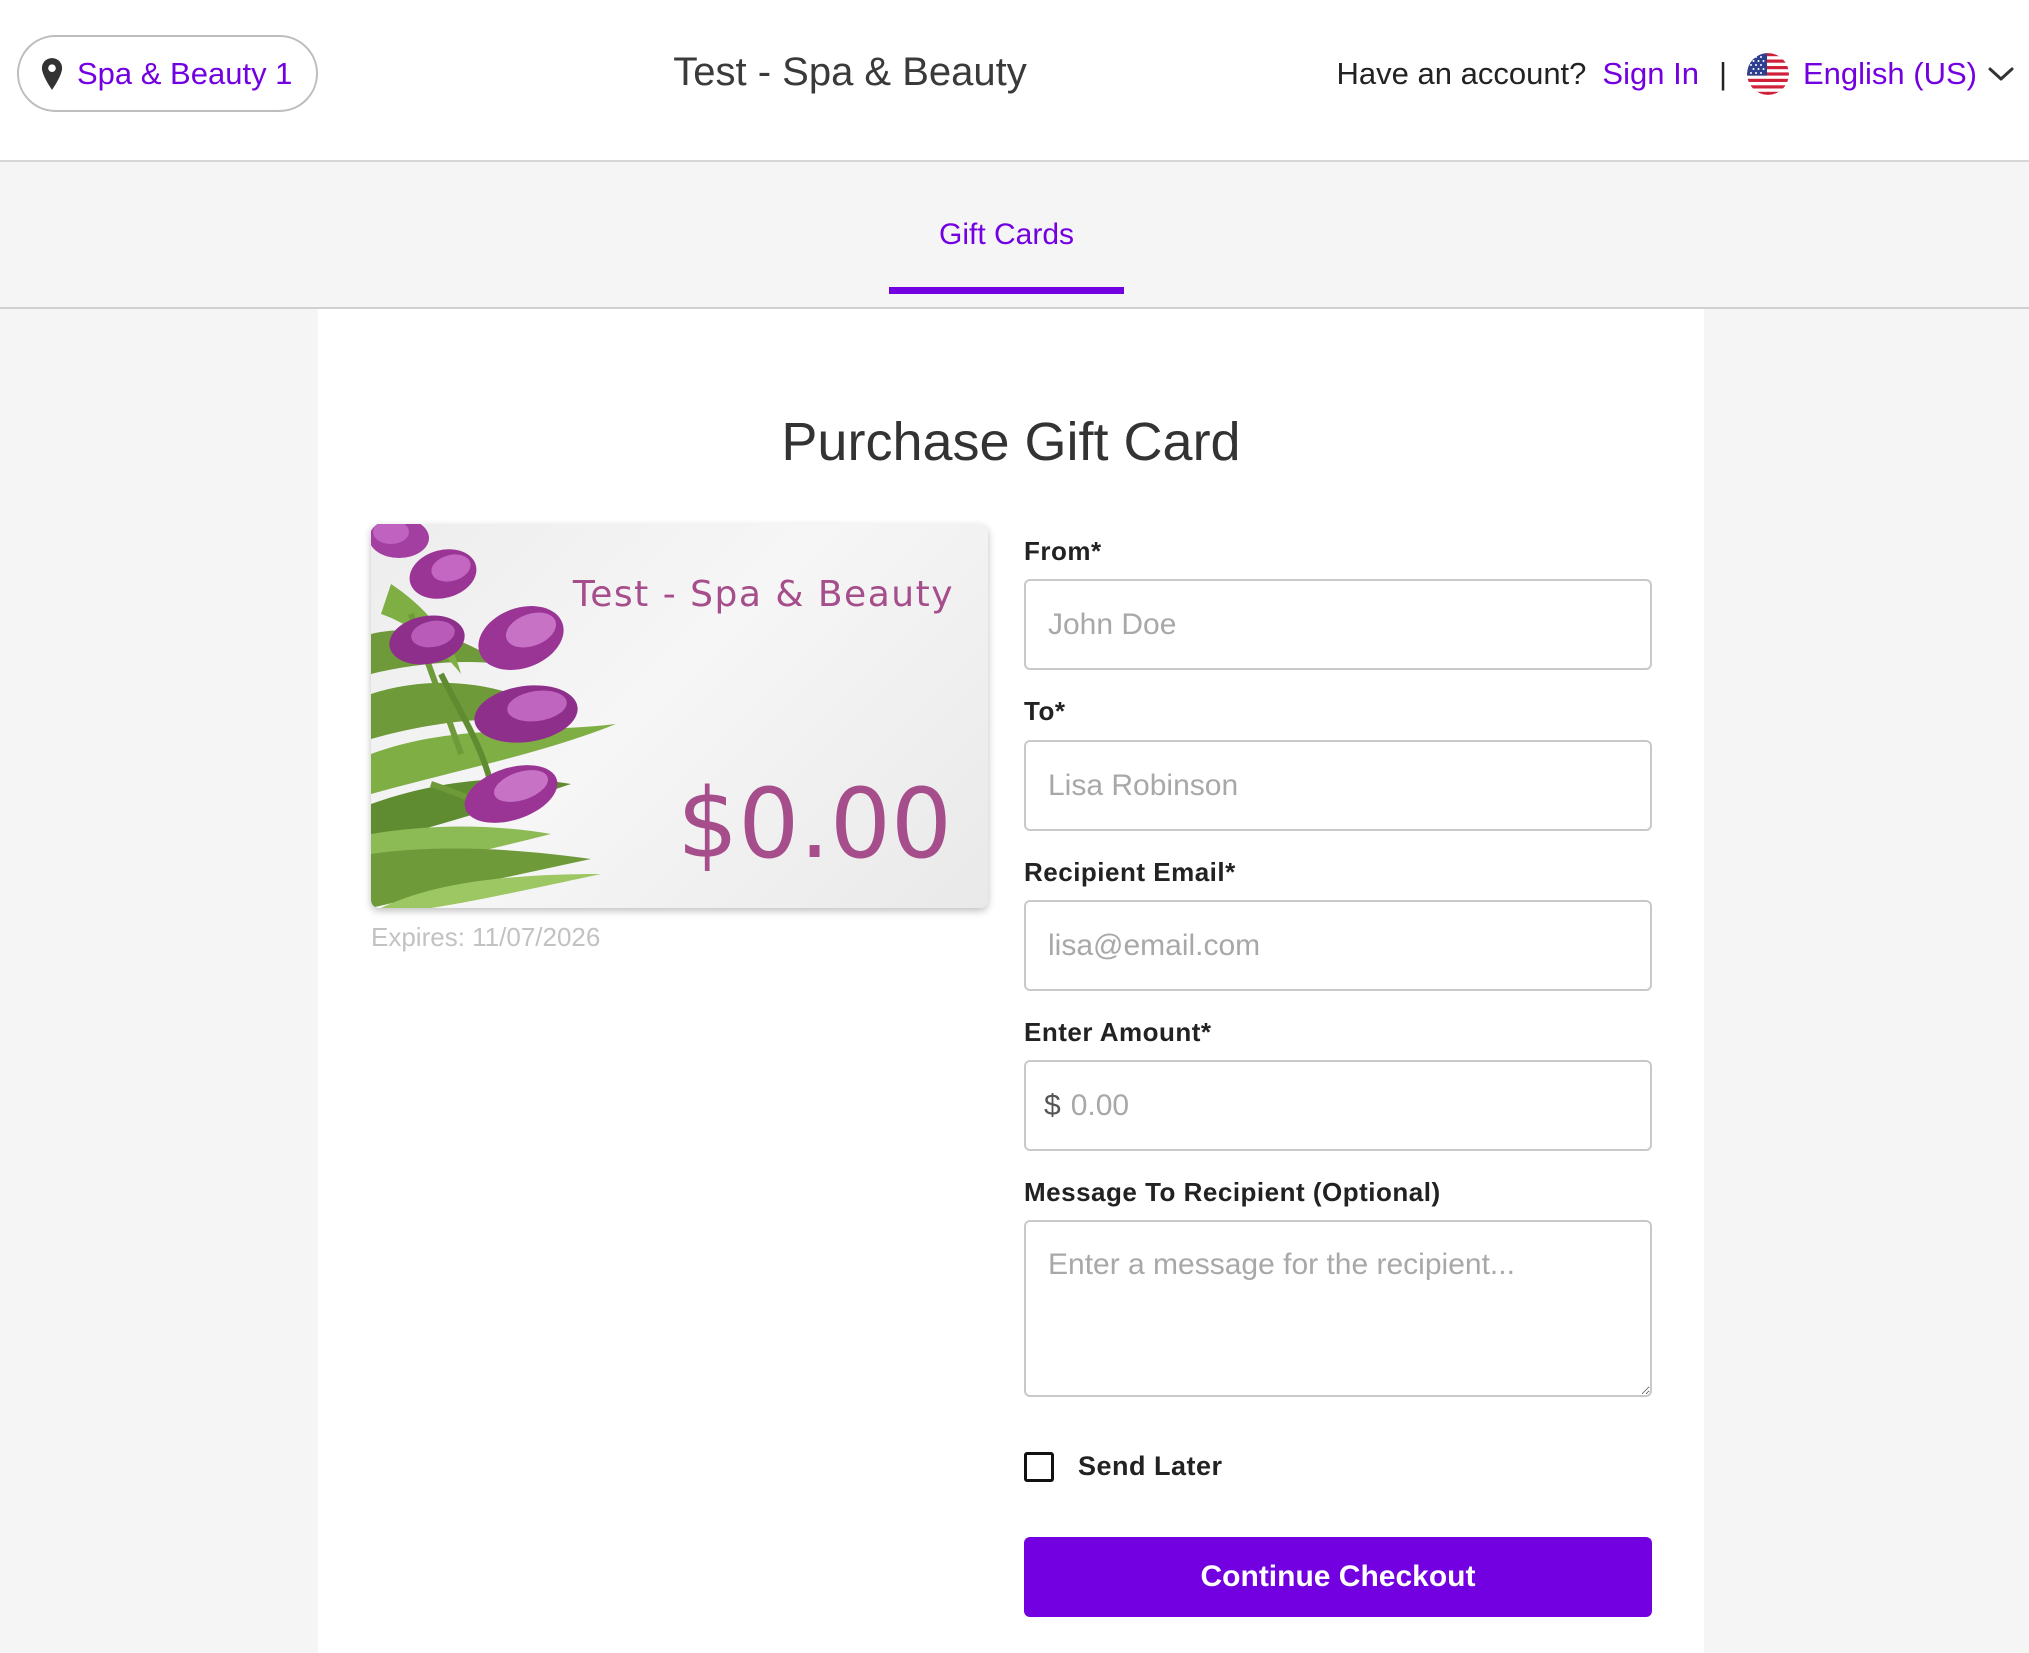  I want to click on page-title: Purchase Gift Card, so click(1011, 442).